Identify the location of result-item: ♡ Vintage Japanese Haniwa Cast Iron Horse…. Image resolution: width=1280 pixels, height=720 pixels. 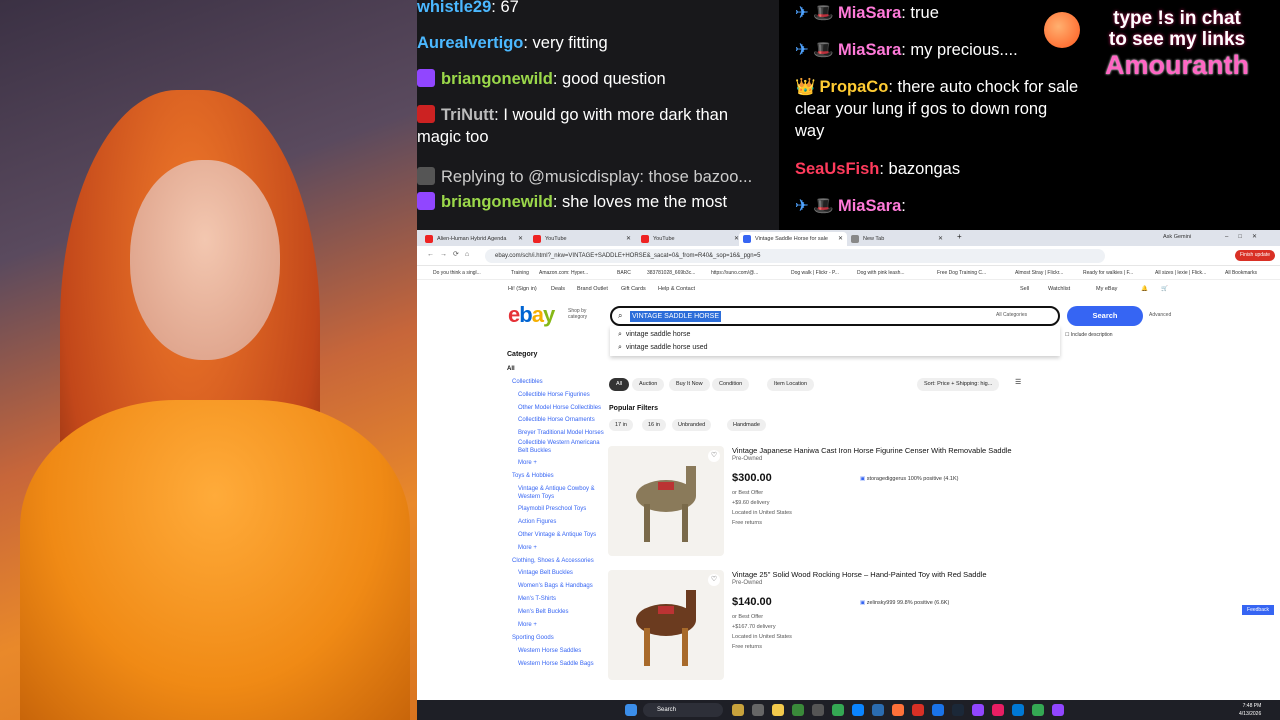
(818, 505).